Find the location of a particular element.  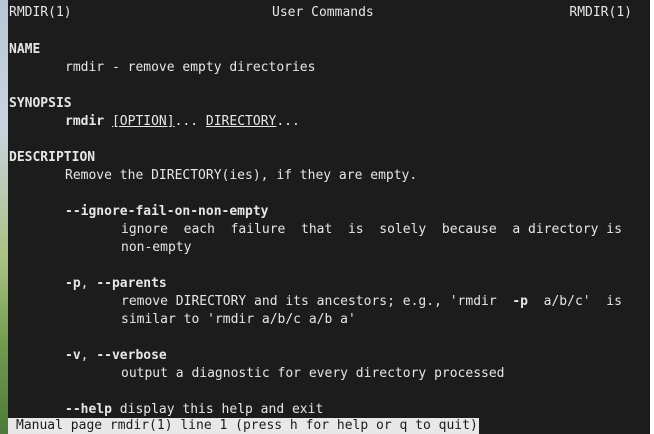

option-parents-desc-2: similar to 'rmdir a/b/c a/b a' is located at coordinates (238, 319).